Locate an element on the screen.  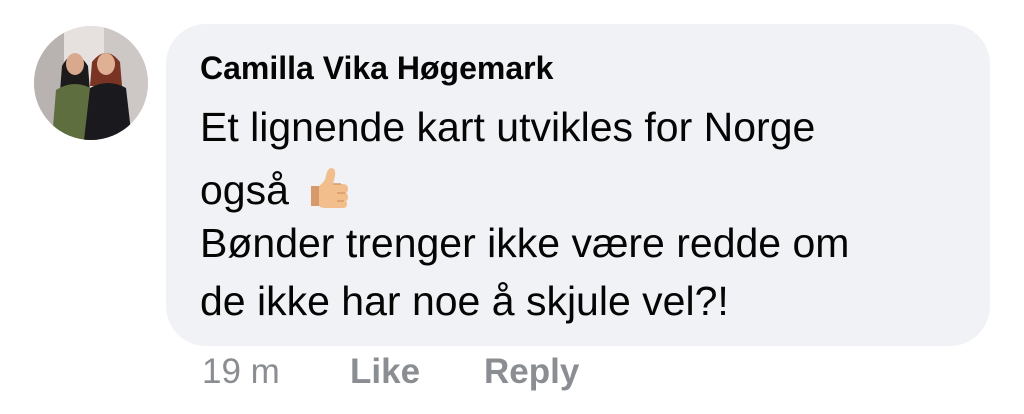
avatar is located at coordinates (91, 83).